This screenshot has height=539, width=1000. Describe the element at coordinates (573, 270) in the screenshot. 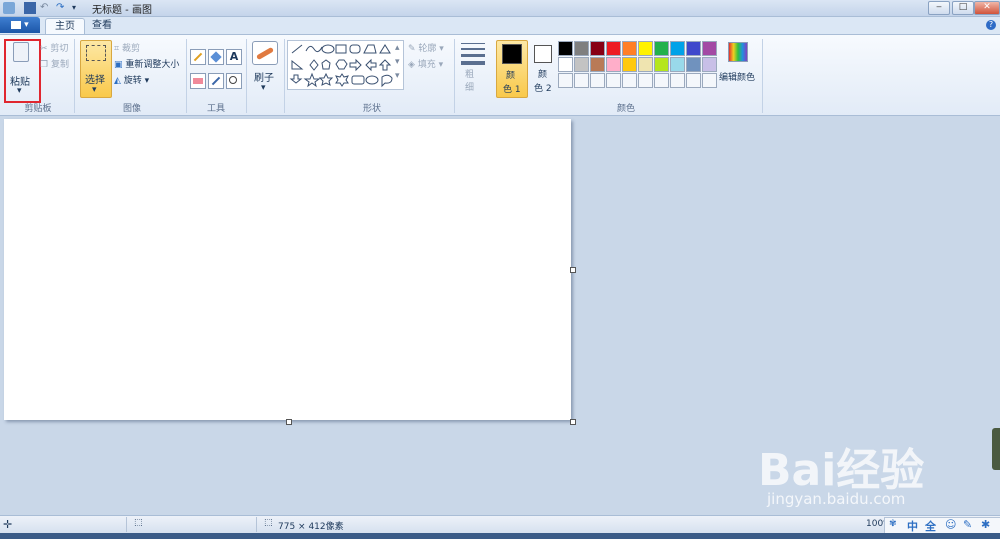

I see `resize-handle-right` at that location.